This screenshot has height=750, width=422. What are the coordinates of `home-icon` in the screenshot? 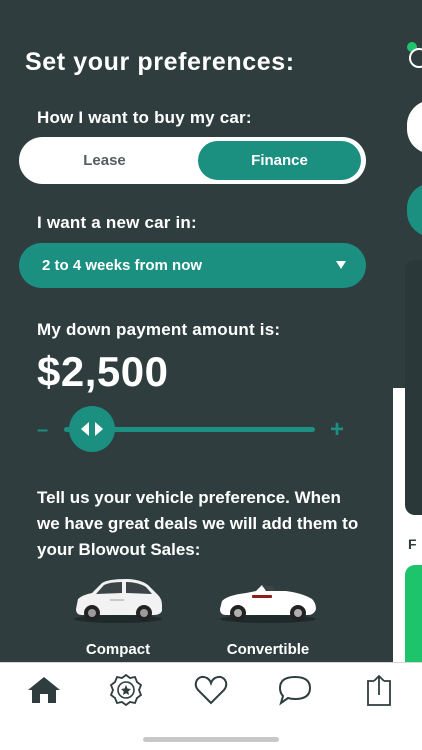 It's located at (44, 690).